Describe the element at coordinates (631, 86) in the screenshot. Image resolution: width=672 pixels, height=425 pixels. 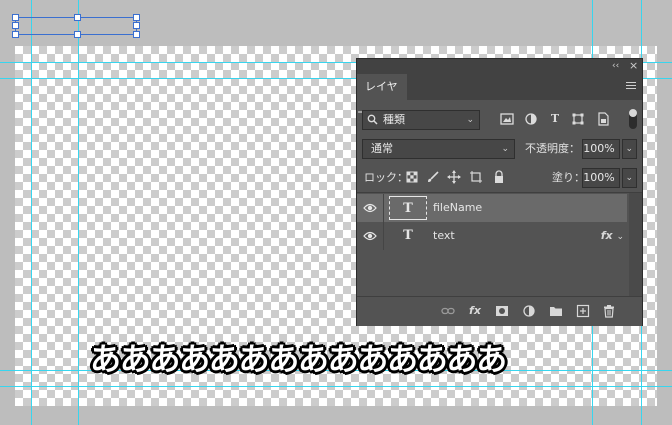
I see `panel-menu-icon` at that location.